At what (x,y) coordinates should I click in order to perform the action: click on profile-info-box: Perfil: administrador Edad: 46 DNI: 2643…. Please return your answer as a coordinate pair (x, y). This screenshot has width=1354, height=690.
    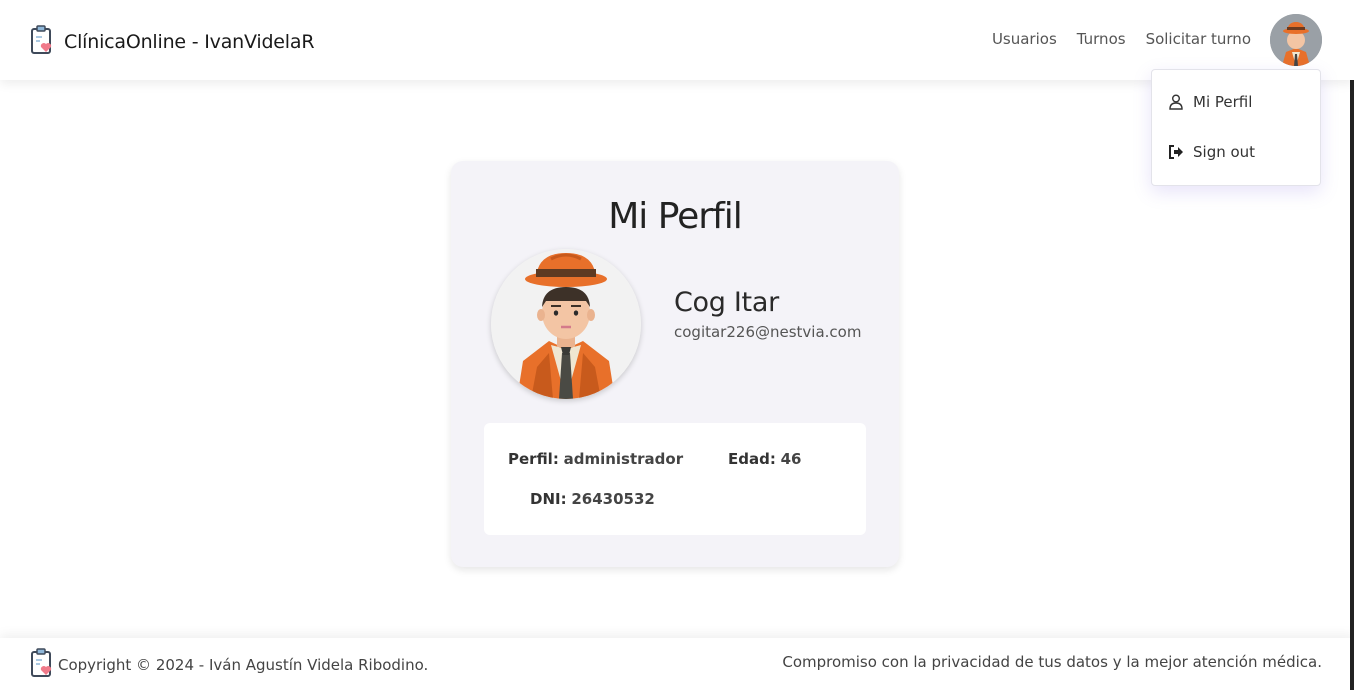
    Looking at the image, I should click on (675, 479).